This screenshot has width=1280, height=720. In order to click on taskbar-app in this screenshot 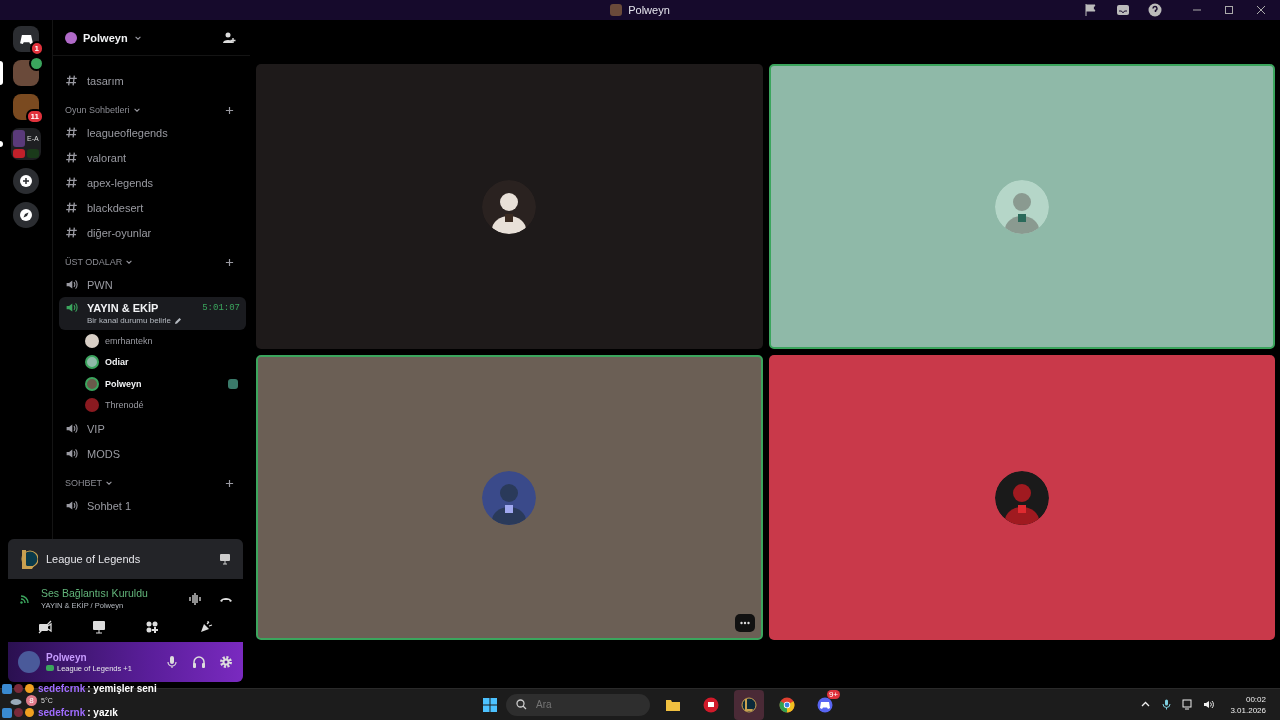, I will do `click(749, 704)`.